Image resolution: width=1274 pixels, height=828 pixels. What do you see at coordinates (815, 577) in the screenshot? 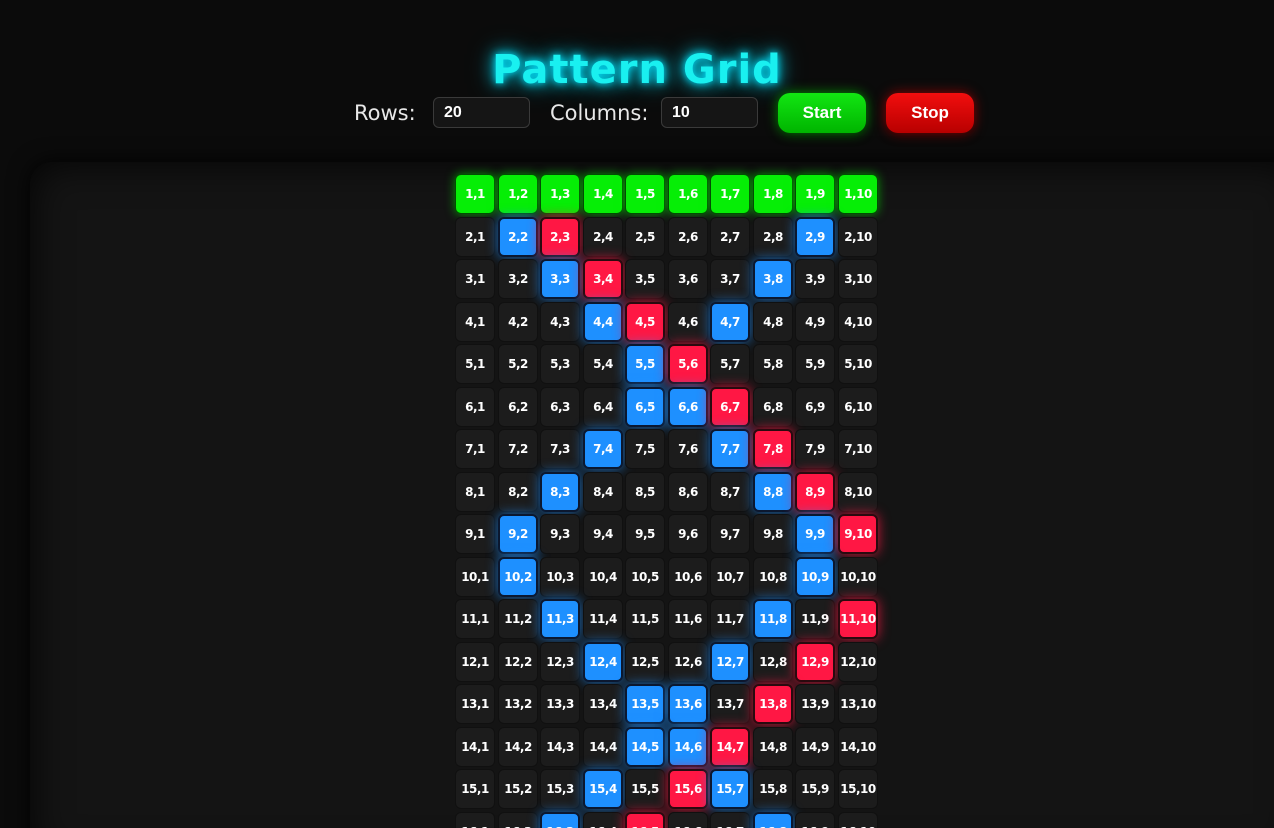
I see `grid-cell: 10,9` at bounding box center [815, 577].